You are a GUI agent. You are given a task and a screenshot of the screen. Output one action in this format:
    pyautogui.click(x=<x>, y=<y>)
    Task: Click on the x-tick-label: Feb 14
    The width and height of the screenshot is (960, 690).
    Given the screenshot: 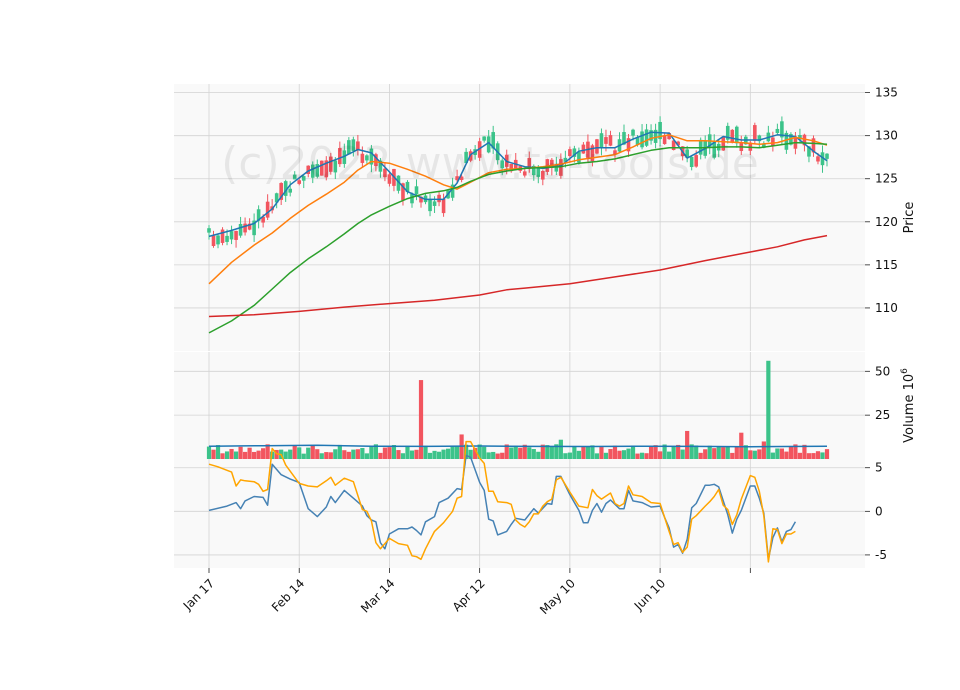 What is the action you would take?
    pyautogui.click(x=288, y=595)
    